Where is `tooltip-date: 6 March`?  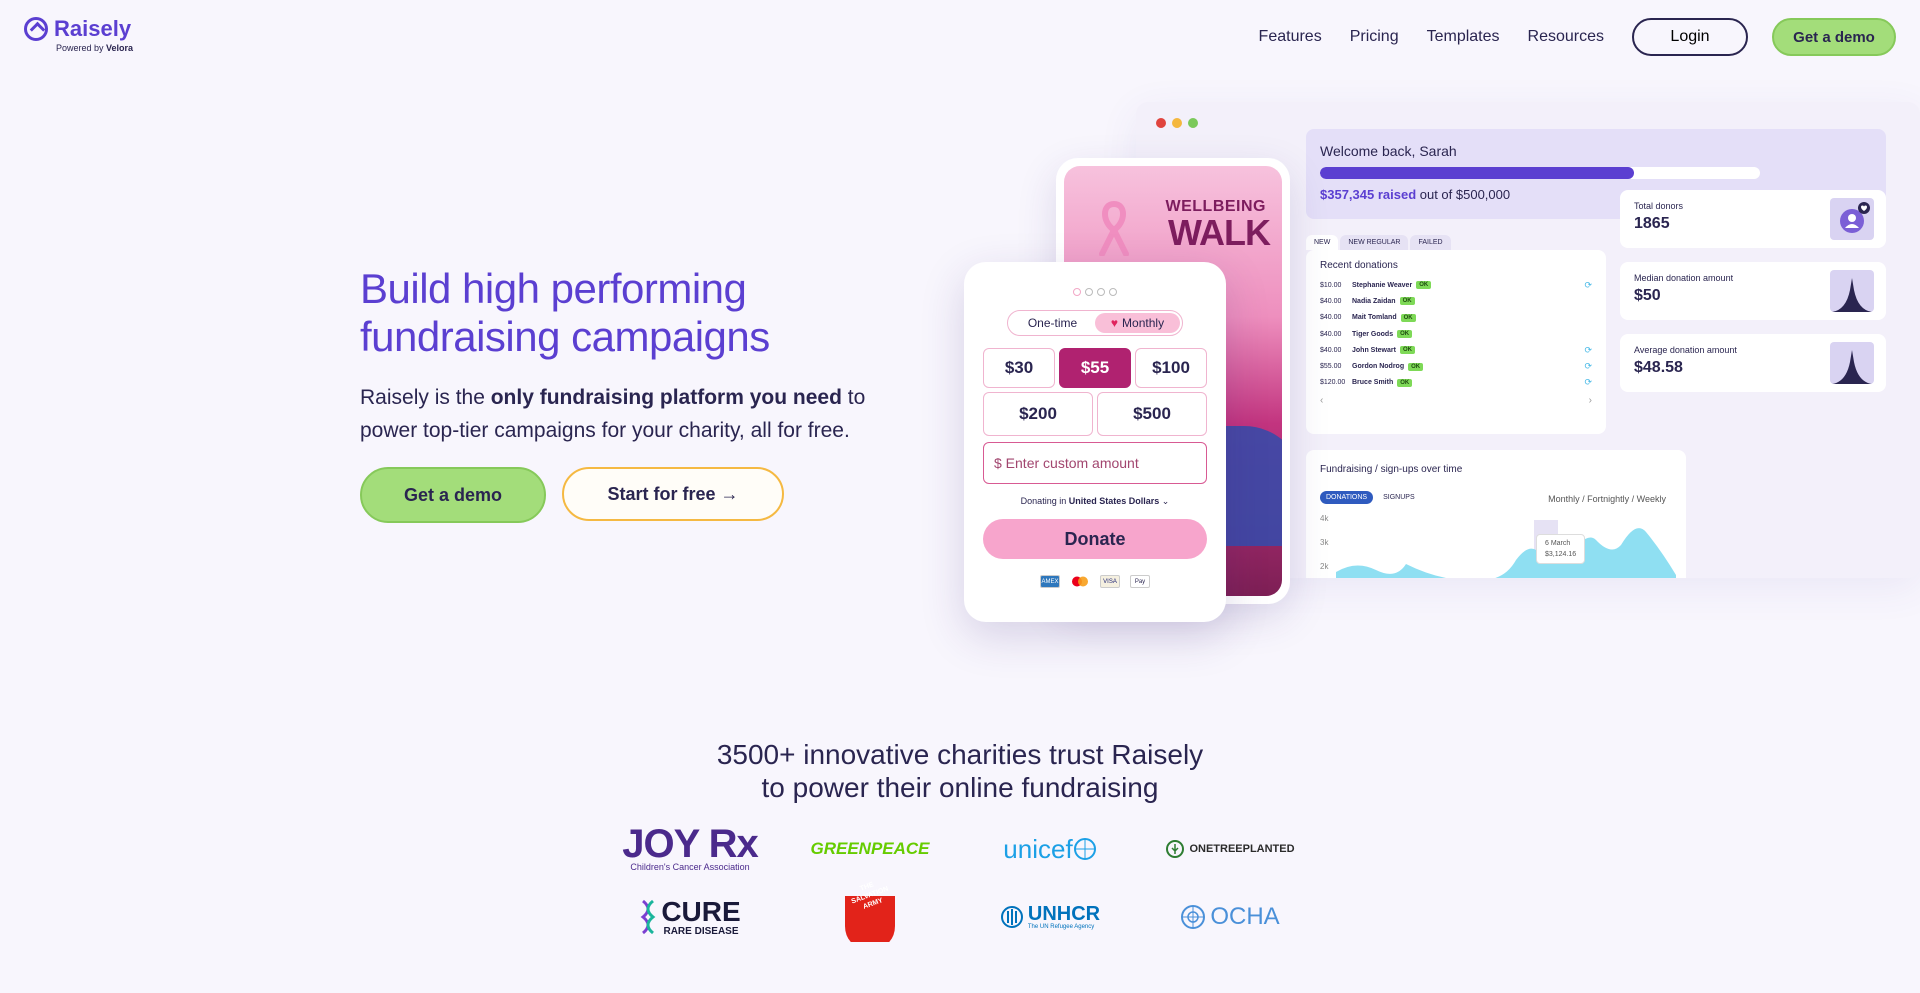 tooltip-date: 6 March is located at coordinates (1558, 543).